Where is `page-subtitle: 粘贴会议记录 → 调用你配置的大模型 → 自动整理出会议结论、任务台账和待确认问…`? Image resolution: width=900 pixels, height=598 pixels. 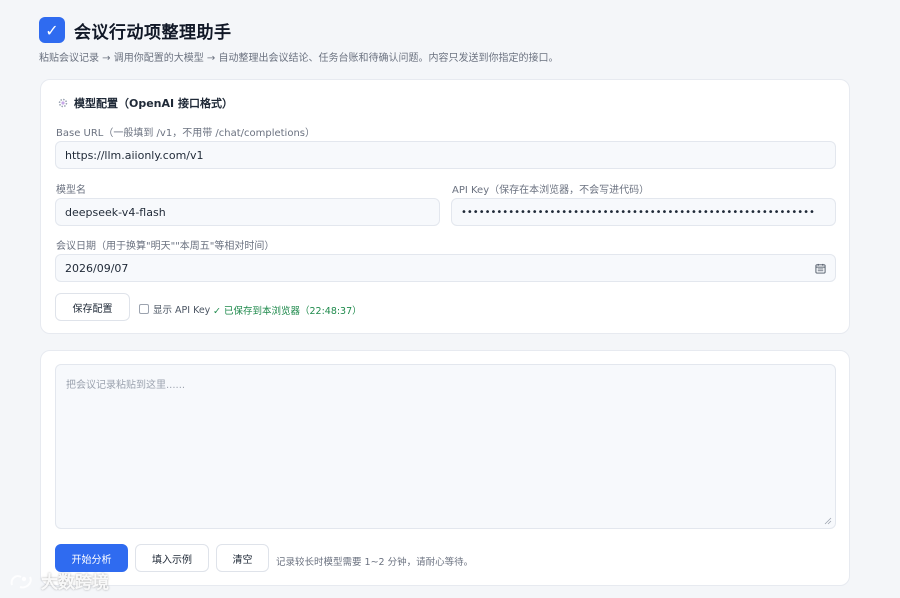 page-subtitle: 粘贴会议记录 → 调用你配置的大模型 → 自动整理出会议结论、任务台账和待确认问… is located at coordinates (299, 58).